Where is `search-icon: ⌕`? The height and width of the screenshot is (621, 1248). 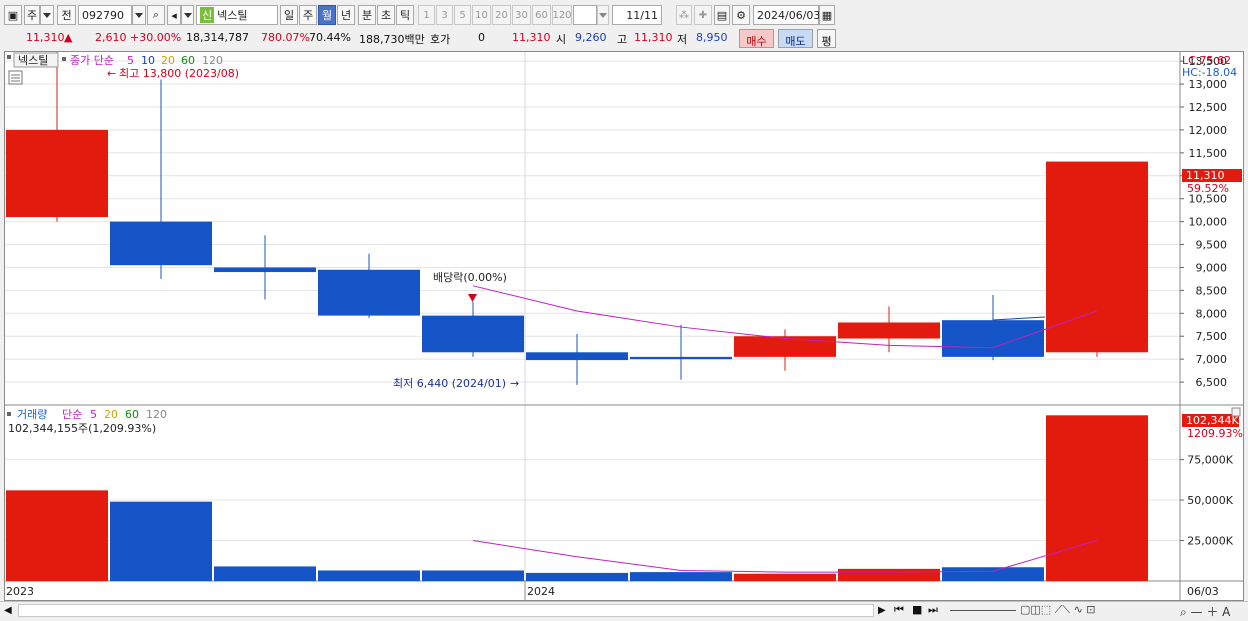
search-icon: ⌕ is located at coordinates (156, 15).